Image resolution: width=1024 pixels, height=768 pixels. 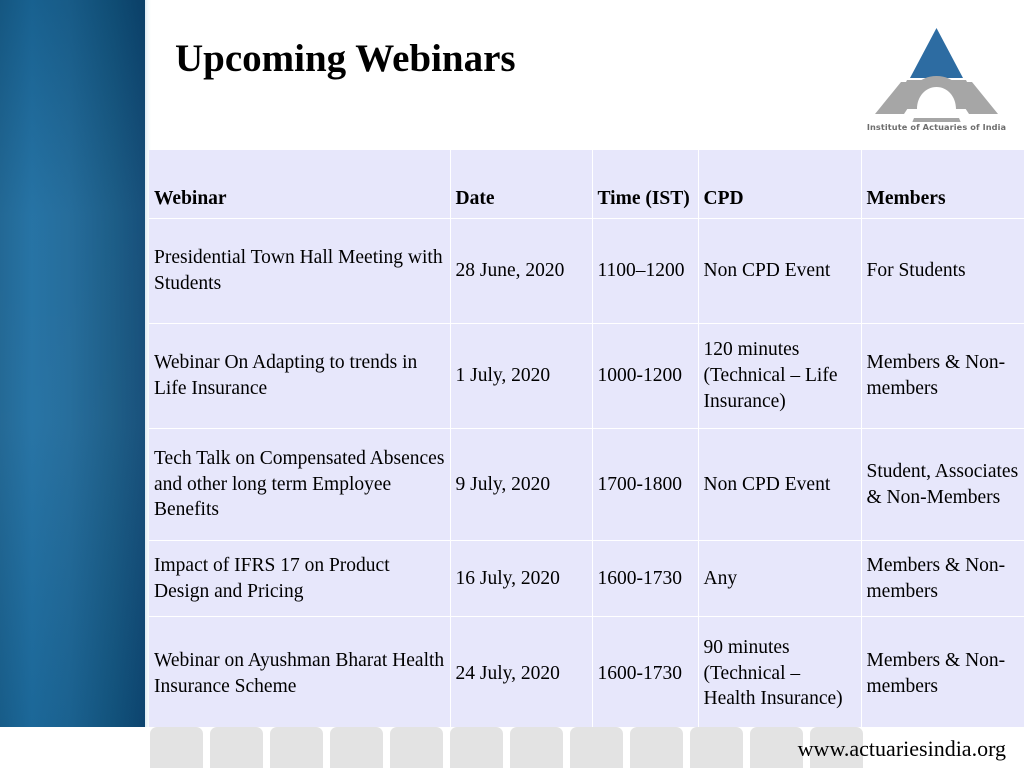 I want to click on column-header-members: Members, so click(x=942, y=184).